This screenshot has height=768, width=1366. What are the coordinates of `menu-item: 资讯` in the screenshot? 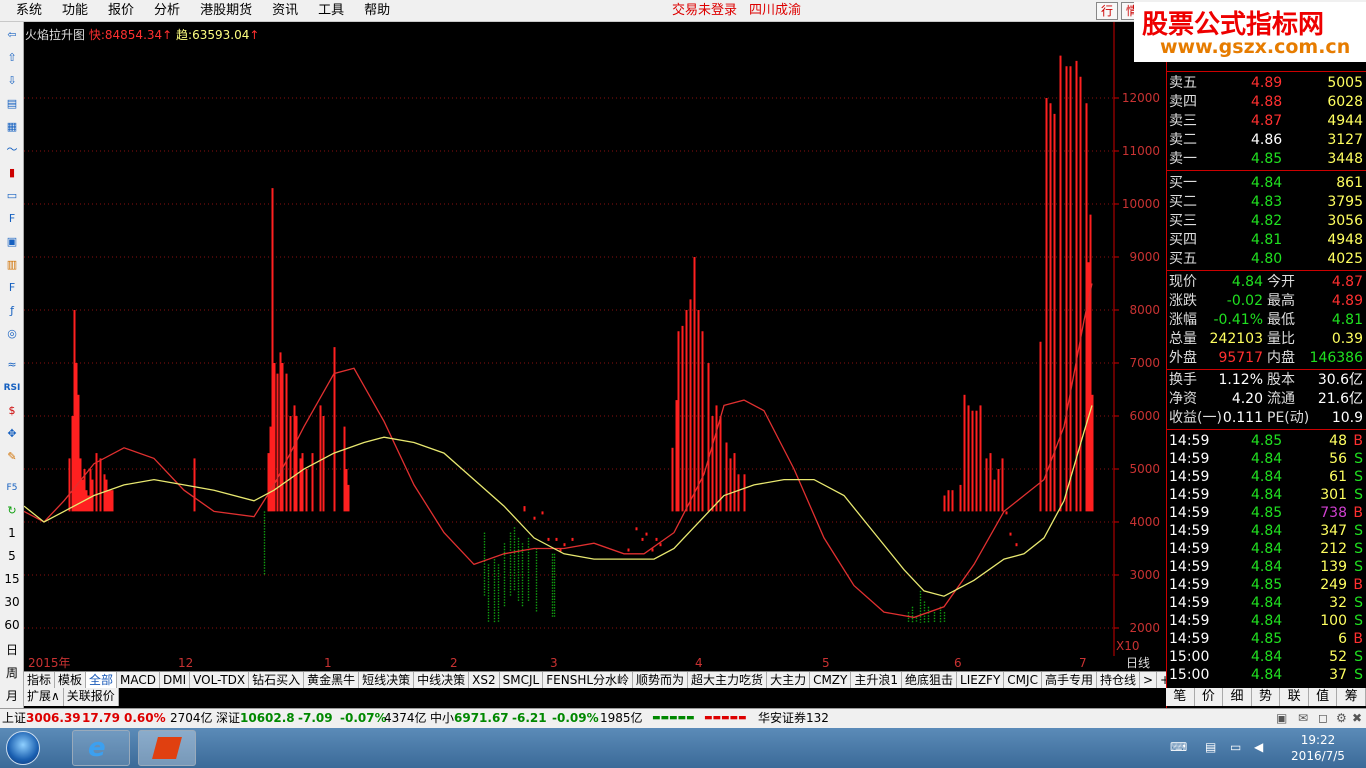 It's located at (285, 11).